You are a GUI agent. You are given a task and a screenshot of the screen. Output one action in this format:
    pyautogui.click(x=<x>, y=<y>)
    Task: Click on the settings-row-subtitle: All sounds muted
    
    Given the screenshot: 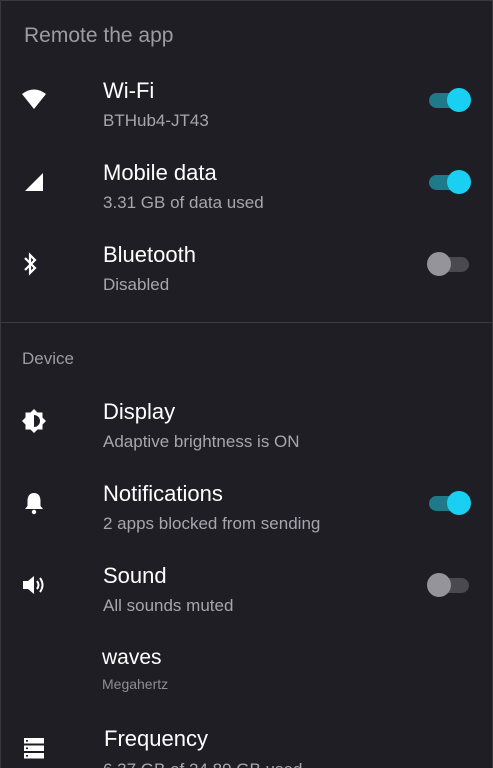 What is the action you would take?
    pyautogui.click(x=168, y=605)
    